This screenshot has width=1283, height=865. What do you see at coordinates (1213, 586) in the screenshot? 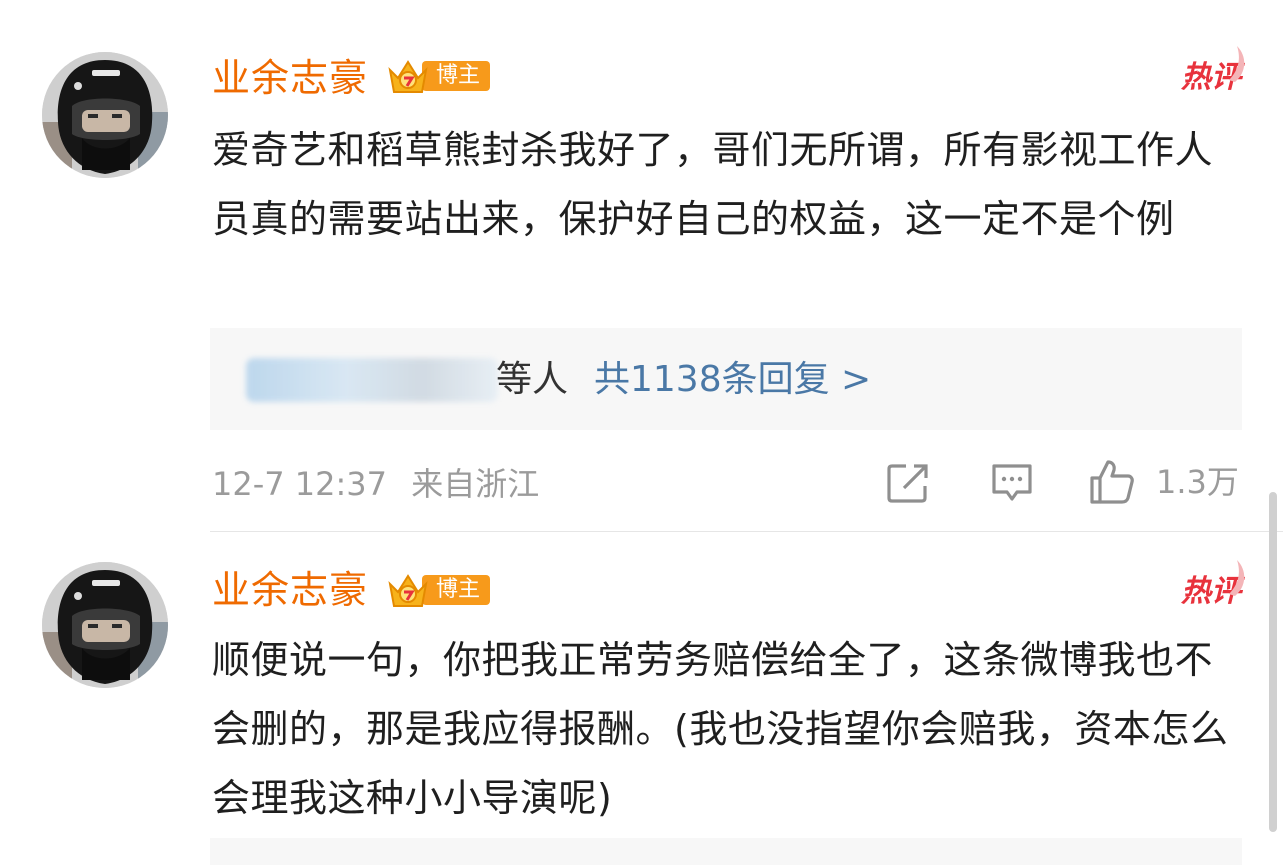
I see `hot-comment-badge: 热评` at bounding box center [1213, 586].